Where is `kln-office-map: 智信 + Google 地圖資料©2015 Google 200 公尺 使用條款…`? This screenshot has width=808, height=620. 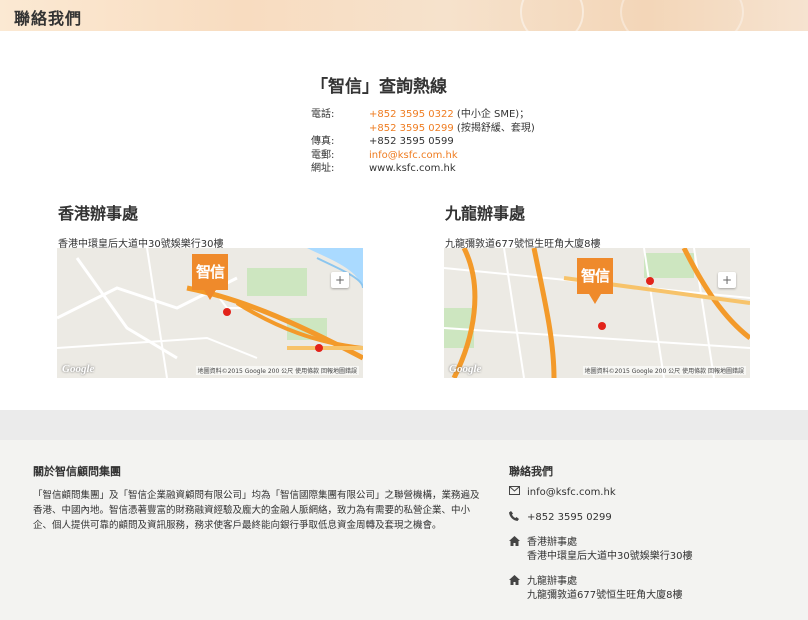
kln-office-map: 智信 + Google 地圖資料©2015 Google 200 公尺 使用條款… is located at coordinates (597, 313).